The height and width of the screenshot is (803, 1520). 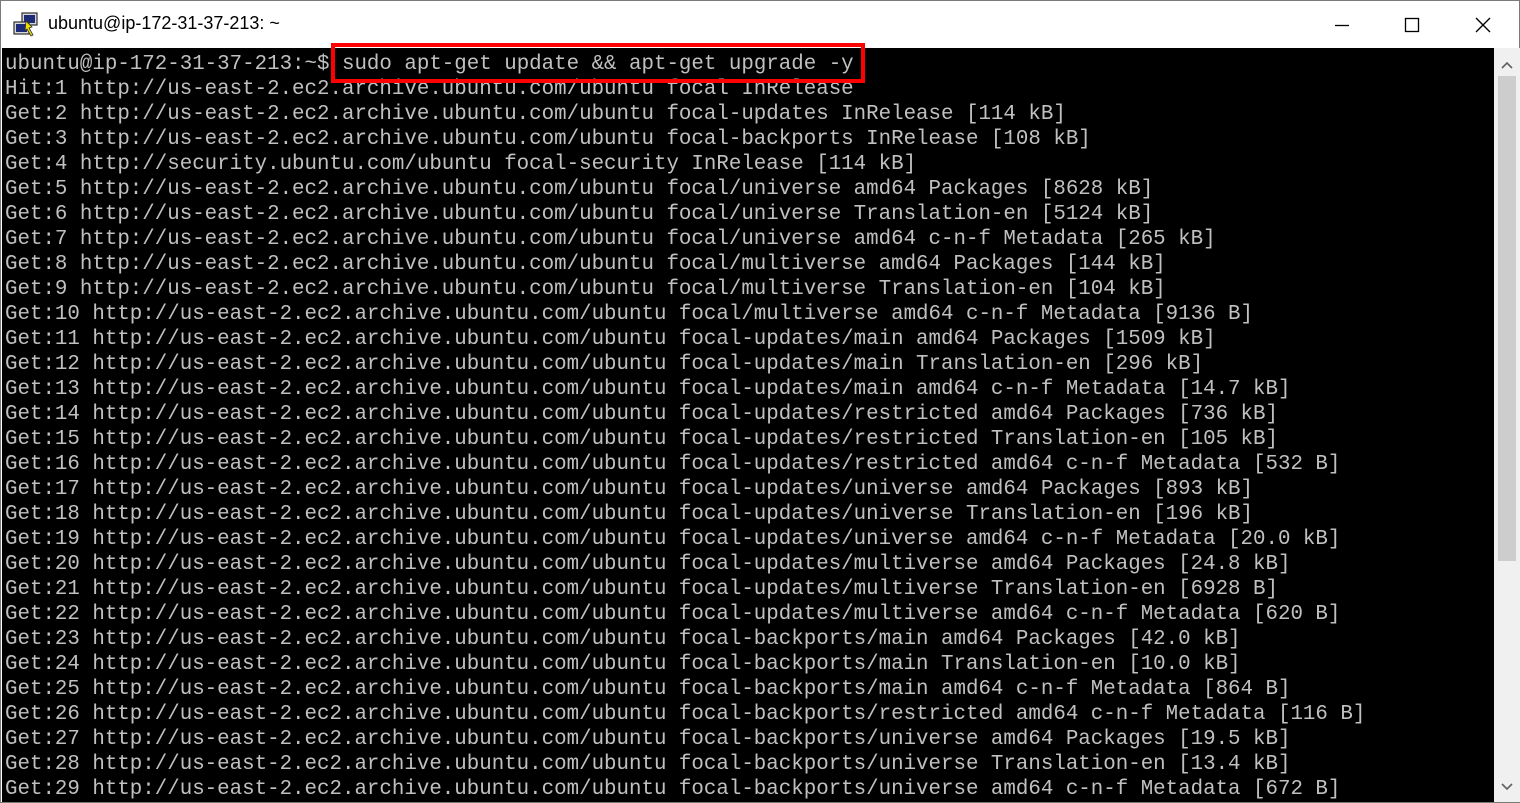 What do you see at coordinates (173, 64) in the screenshot?
I see `shell-prompt: ubuntu@ip-172-31-37-213:~$` at bounding box center [173, 64].